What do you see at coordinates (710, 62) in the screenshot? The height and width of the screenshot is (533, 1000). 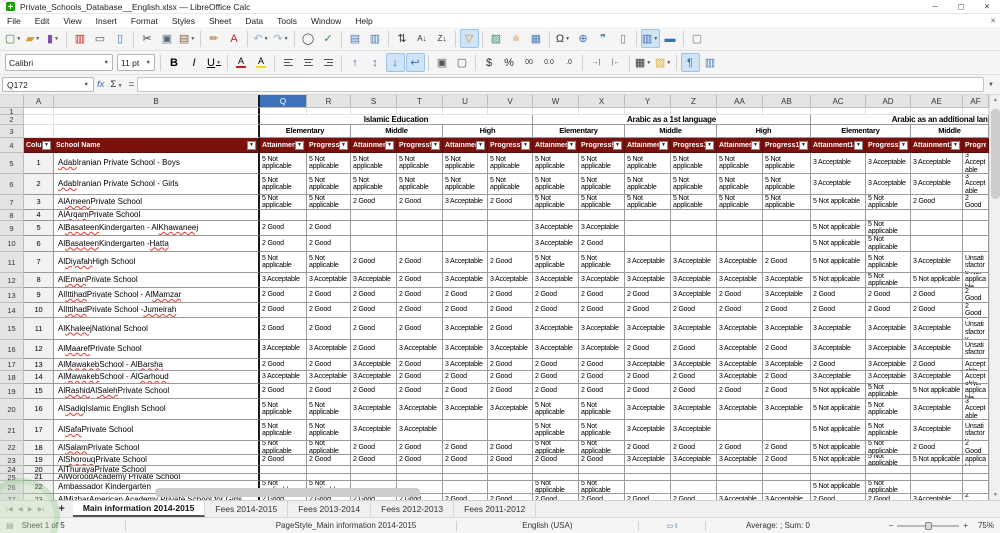 I see `sidebar-icon: ▥` at bounding box center [710, 62].